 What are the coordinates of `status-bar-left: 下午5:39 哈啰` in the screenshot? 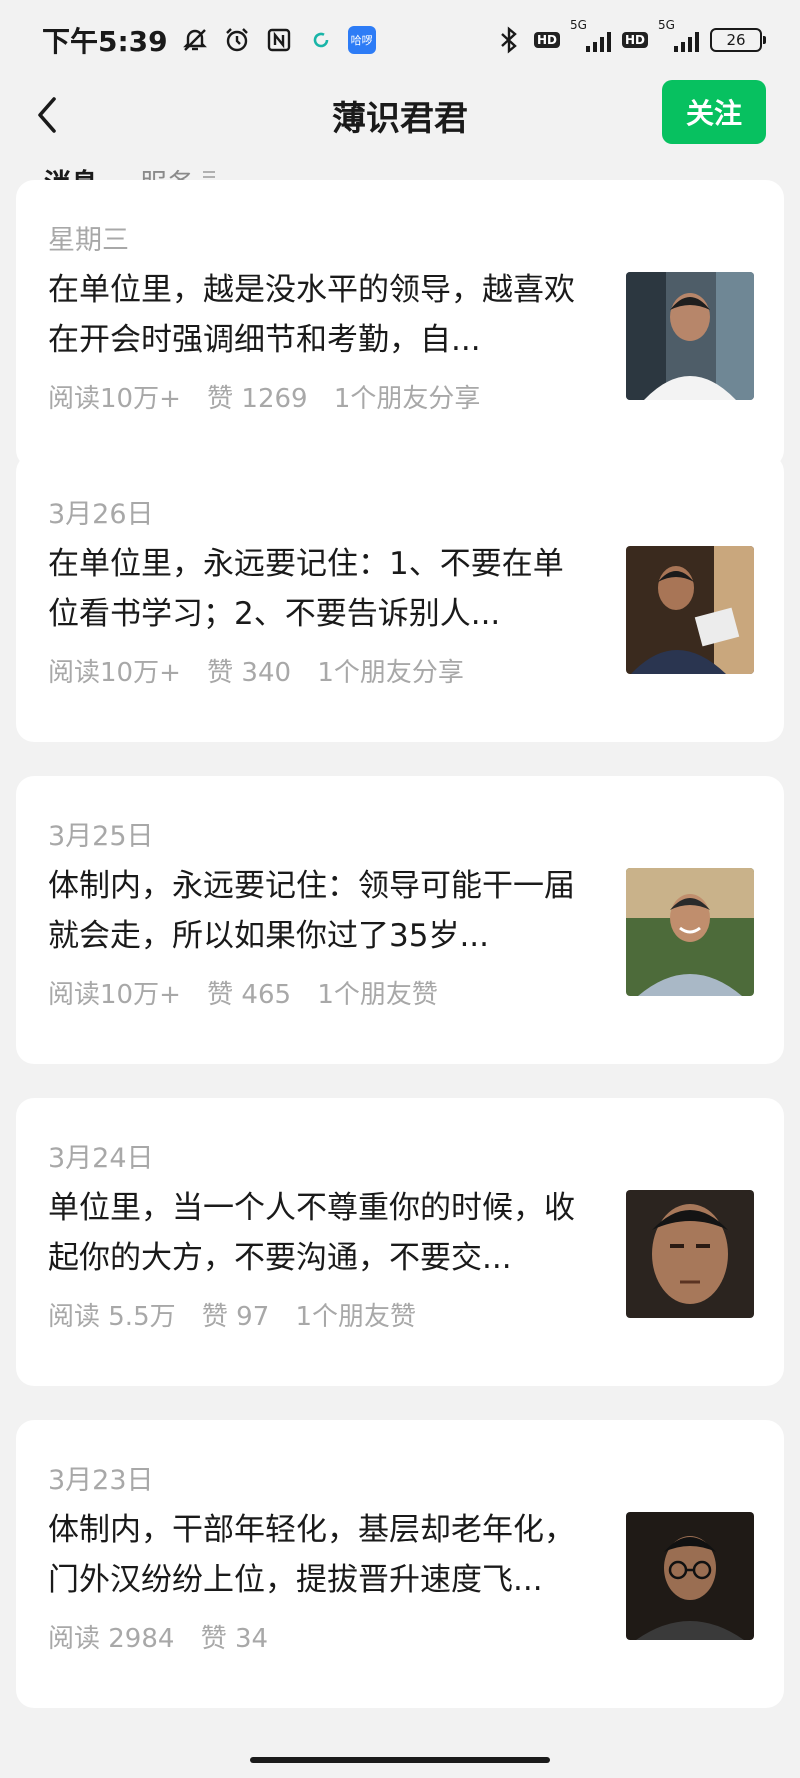 It's located at (209, 40).